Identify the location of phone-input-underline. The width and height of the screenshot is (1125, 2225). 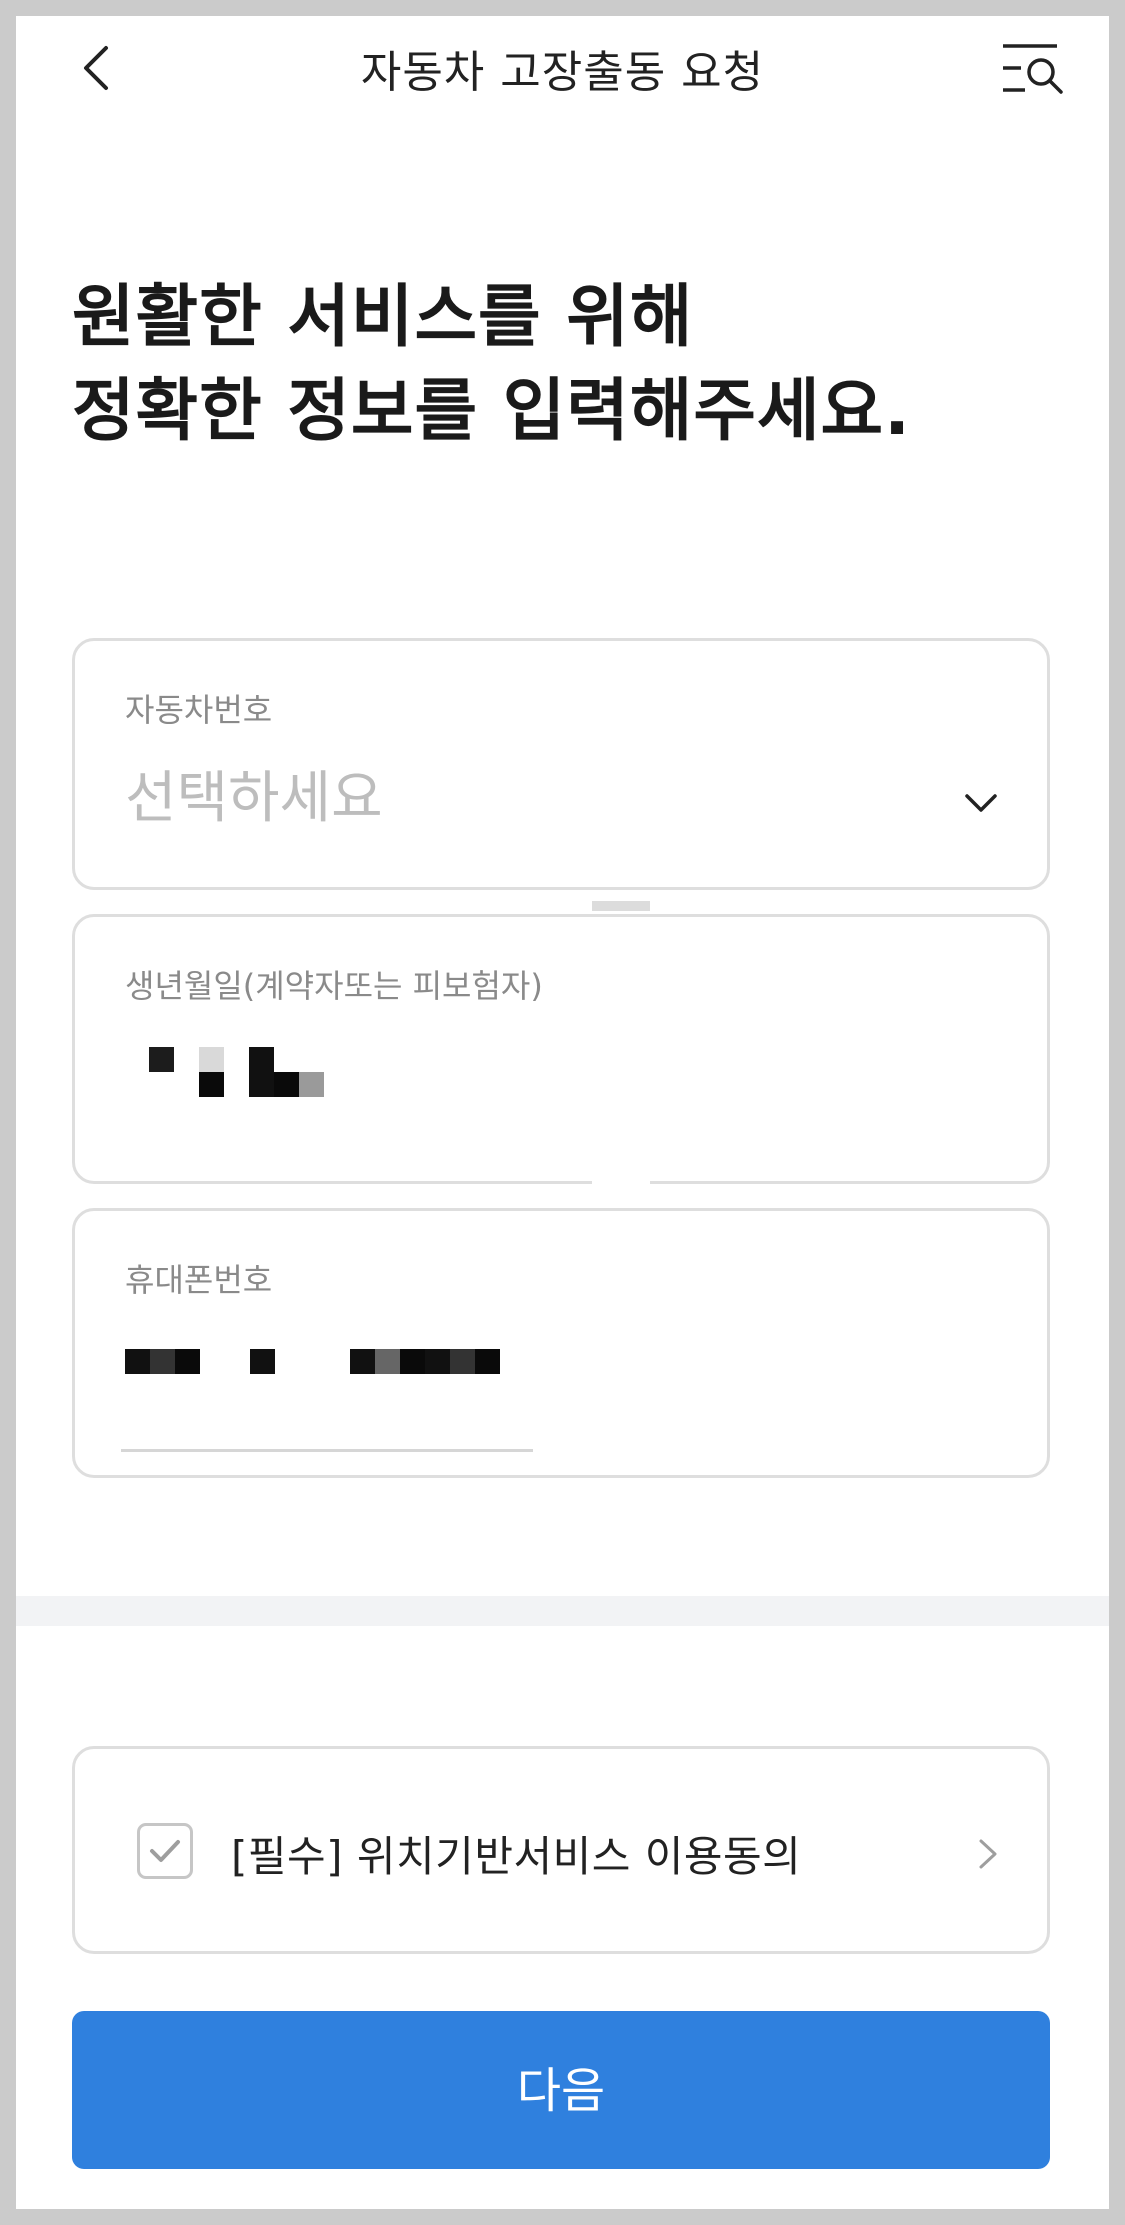
(327, 1450).